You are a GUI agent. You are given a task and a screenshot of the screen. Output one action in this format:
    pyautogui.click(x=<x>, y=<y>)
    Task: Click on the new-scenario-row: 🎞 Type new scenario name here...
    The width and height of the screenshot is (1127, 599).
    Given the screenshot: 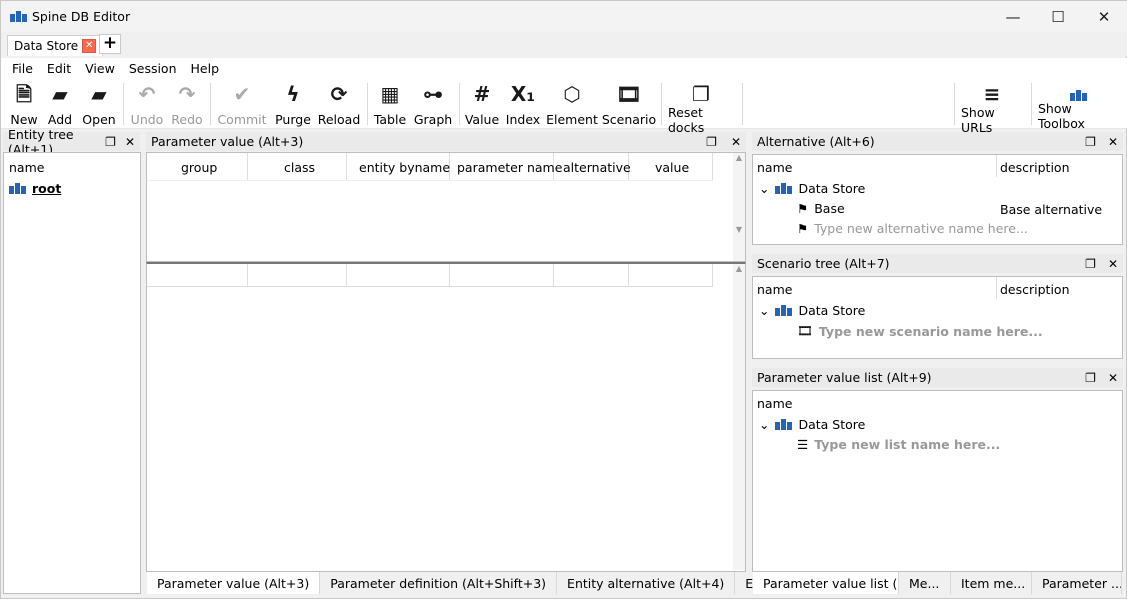 What is the action you would take?
    pyautogui.click(x=920, y=331)
    